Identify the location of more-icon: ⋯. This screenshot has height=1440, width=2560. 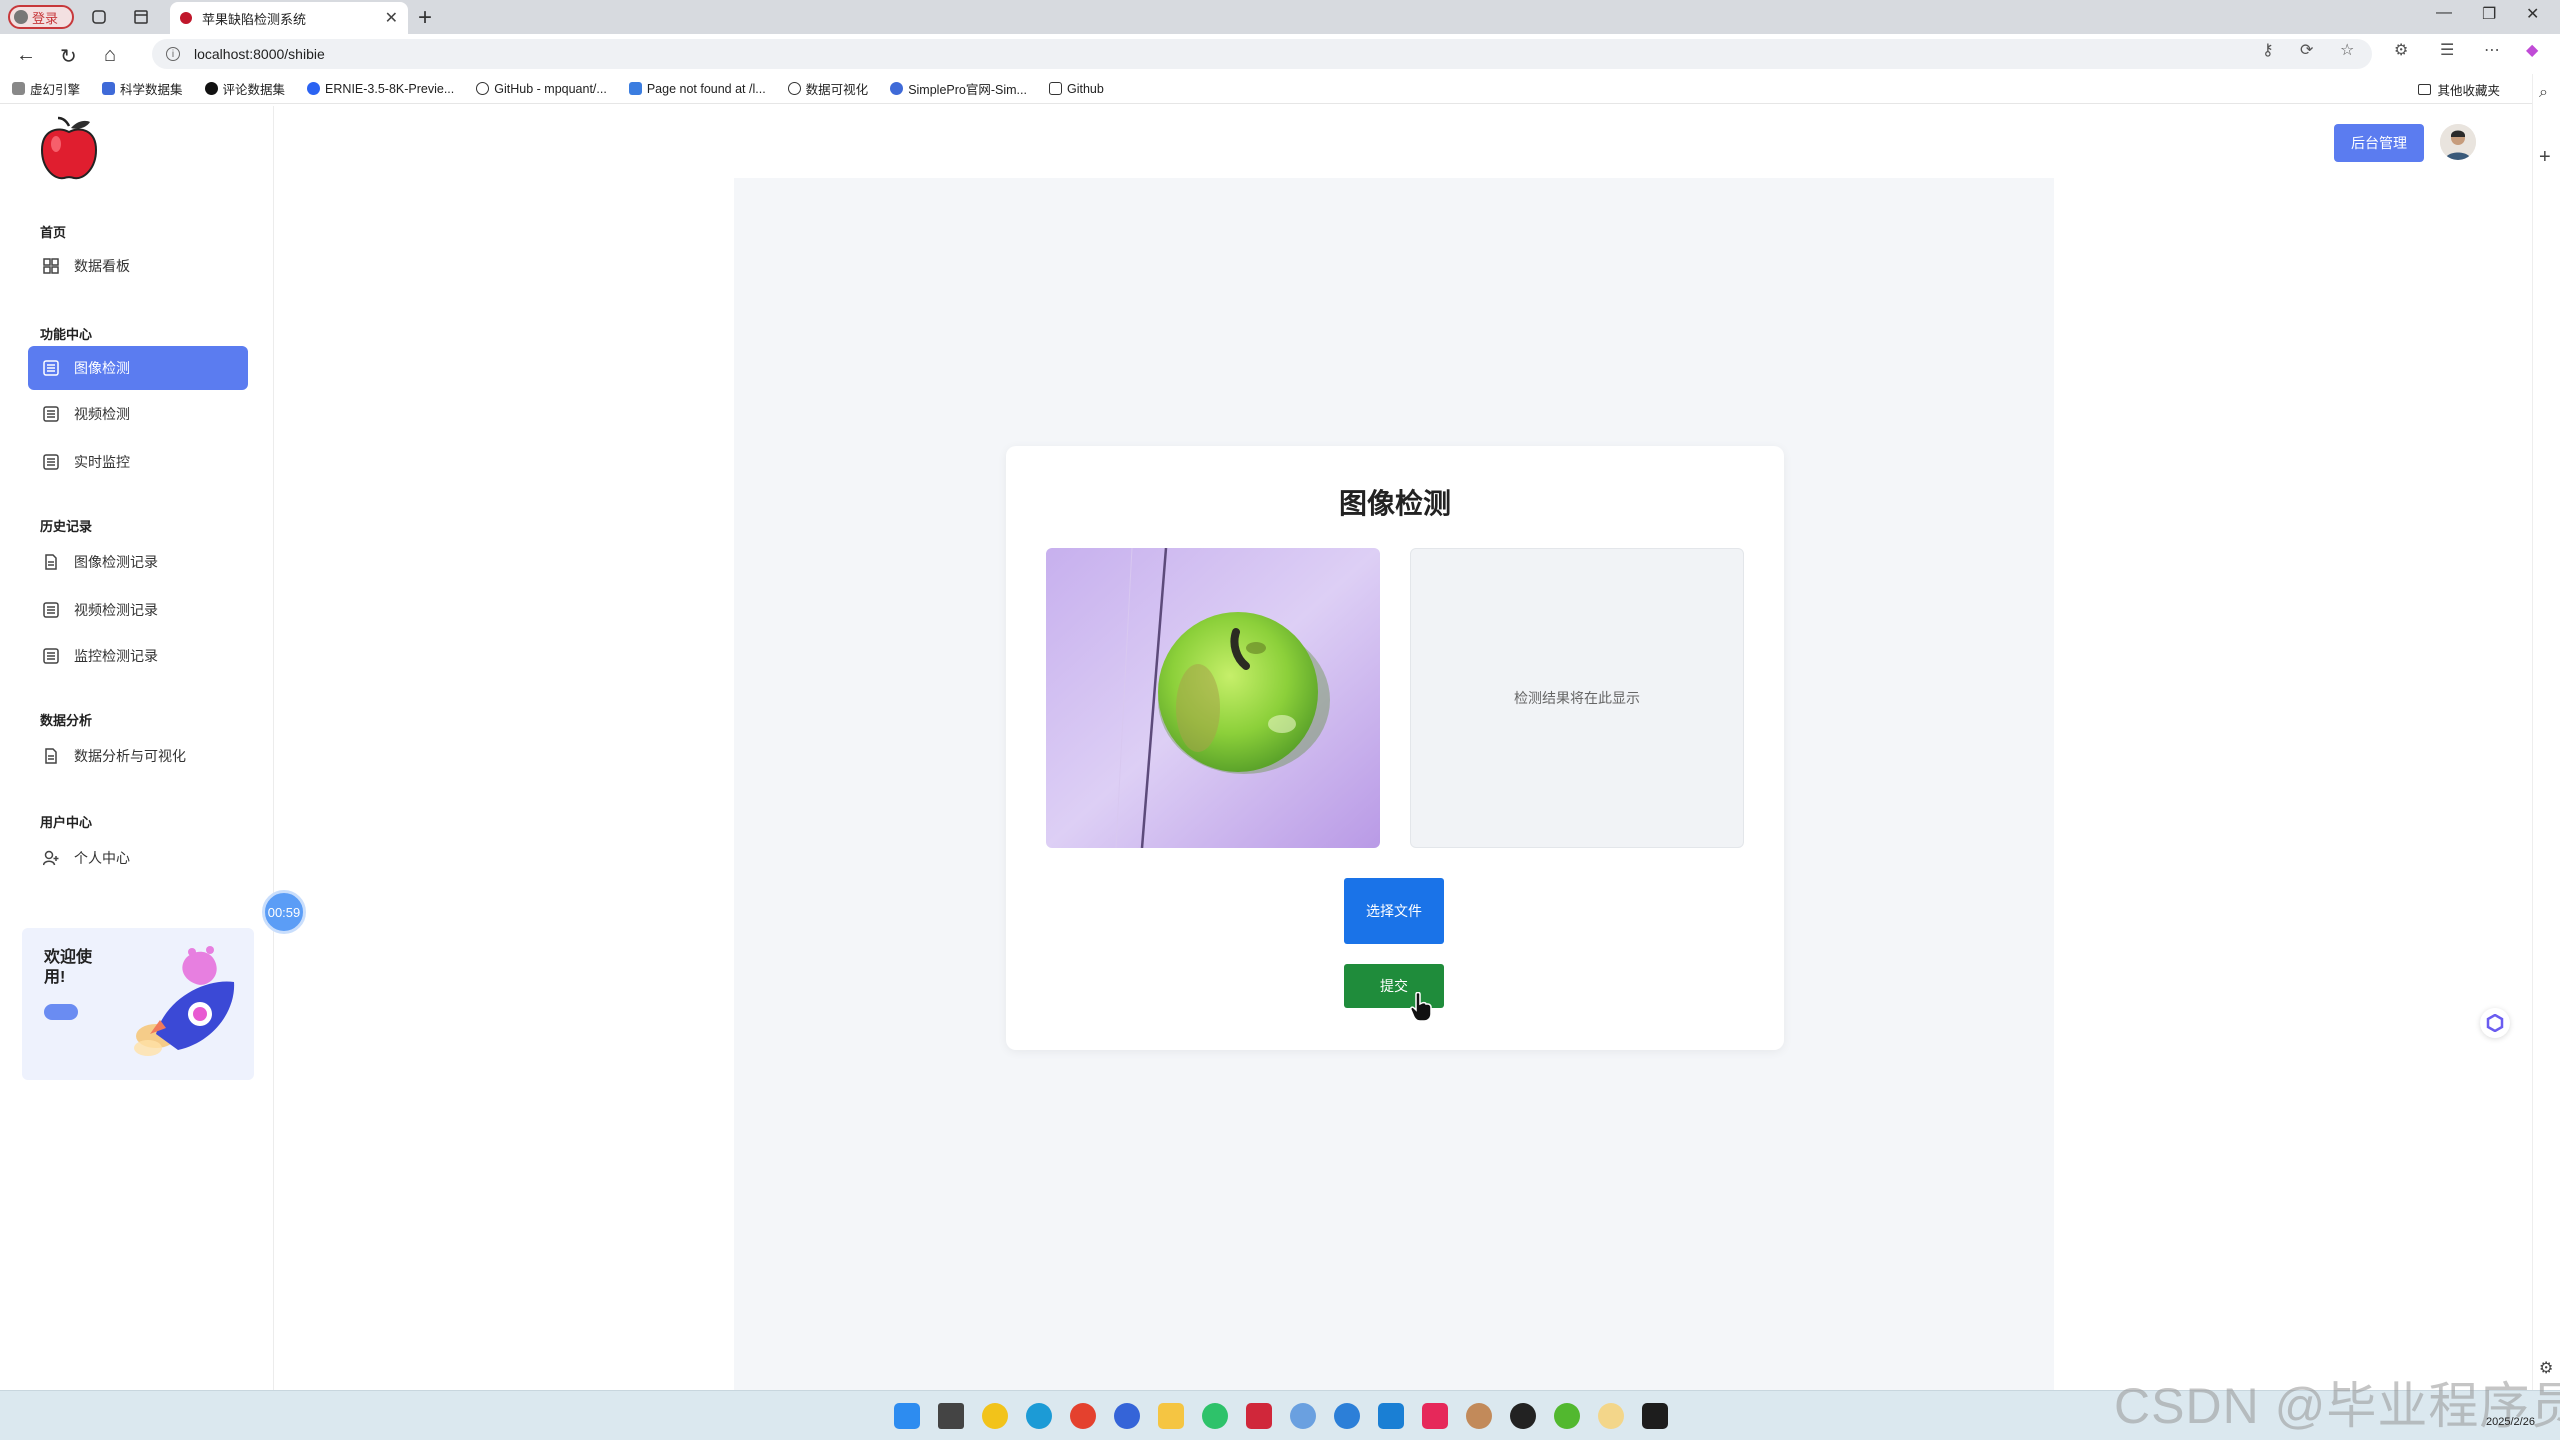
(2492, 50).